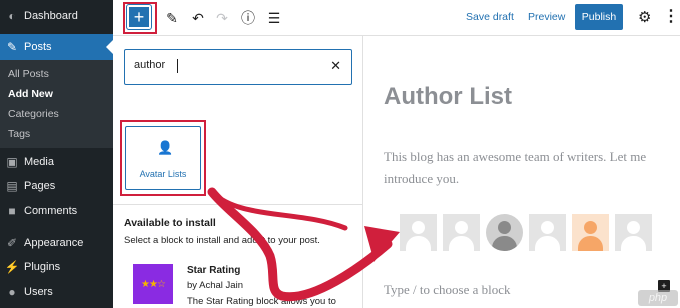 Image resolution: width=680 pixels, height=308 pixels. Describe the element at coordinates (28, 74) in the screenshot. I see `submenu-all-posts: All Posts` at that location.